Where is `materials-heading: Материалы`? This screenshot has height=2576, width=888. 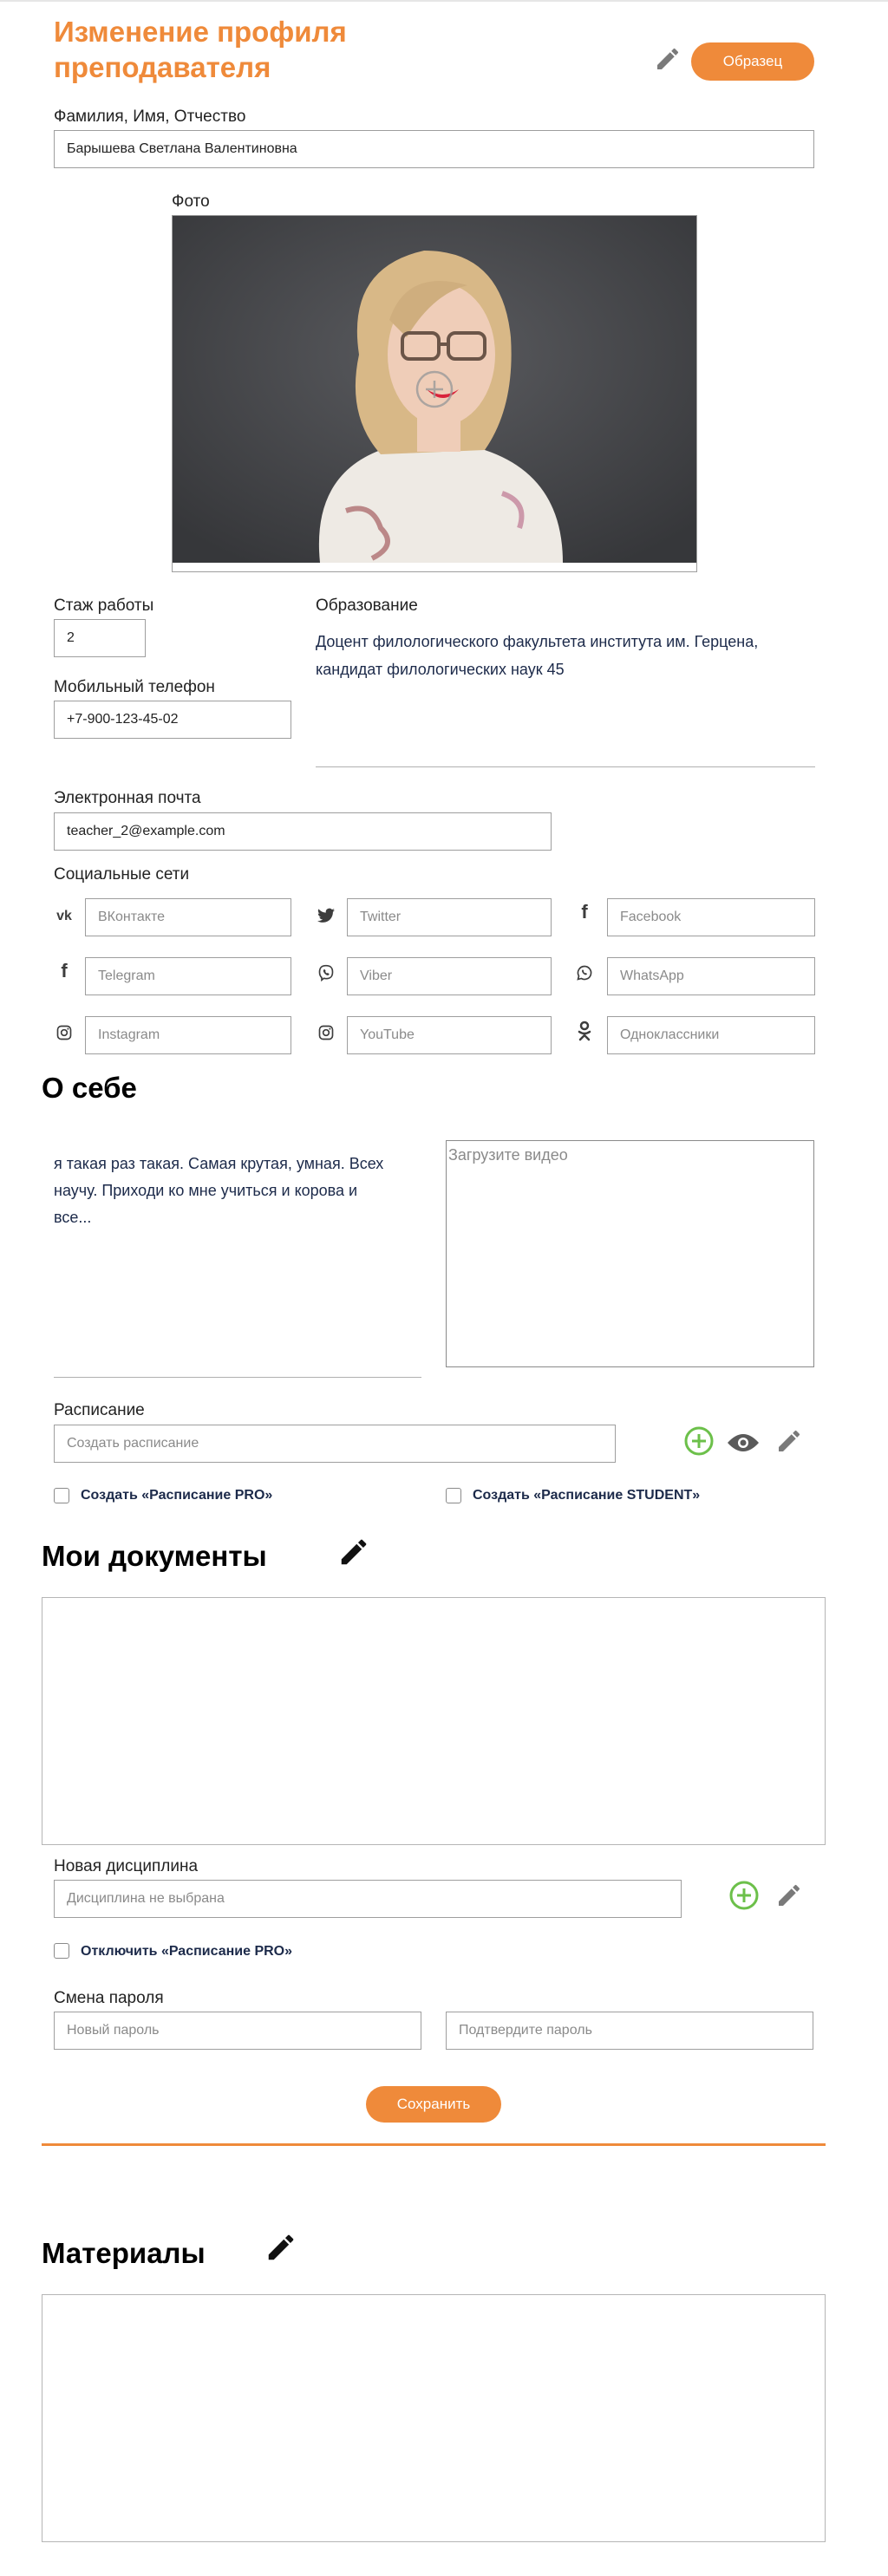
materials-heading: Материалы is located at coordinates (124, 2253).